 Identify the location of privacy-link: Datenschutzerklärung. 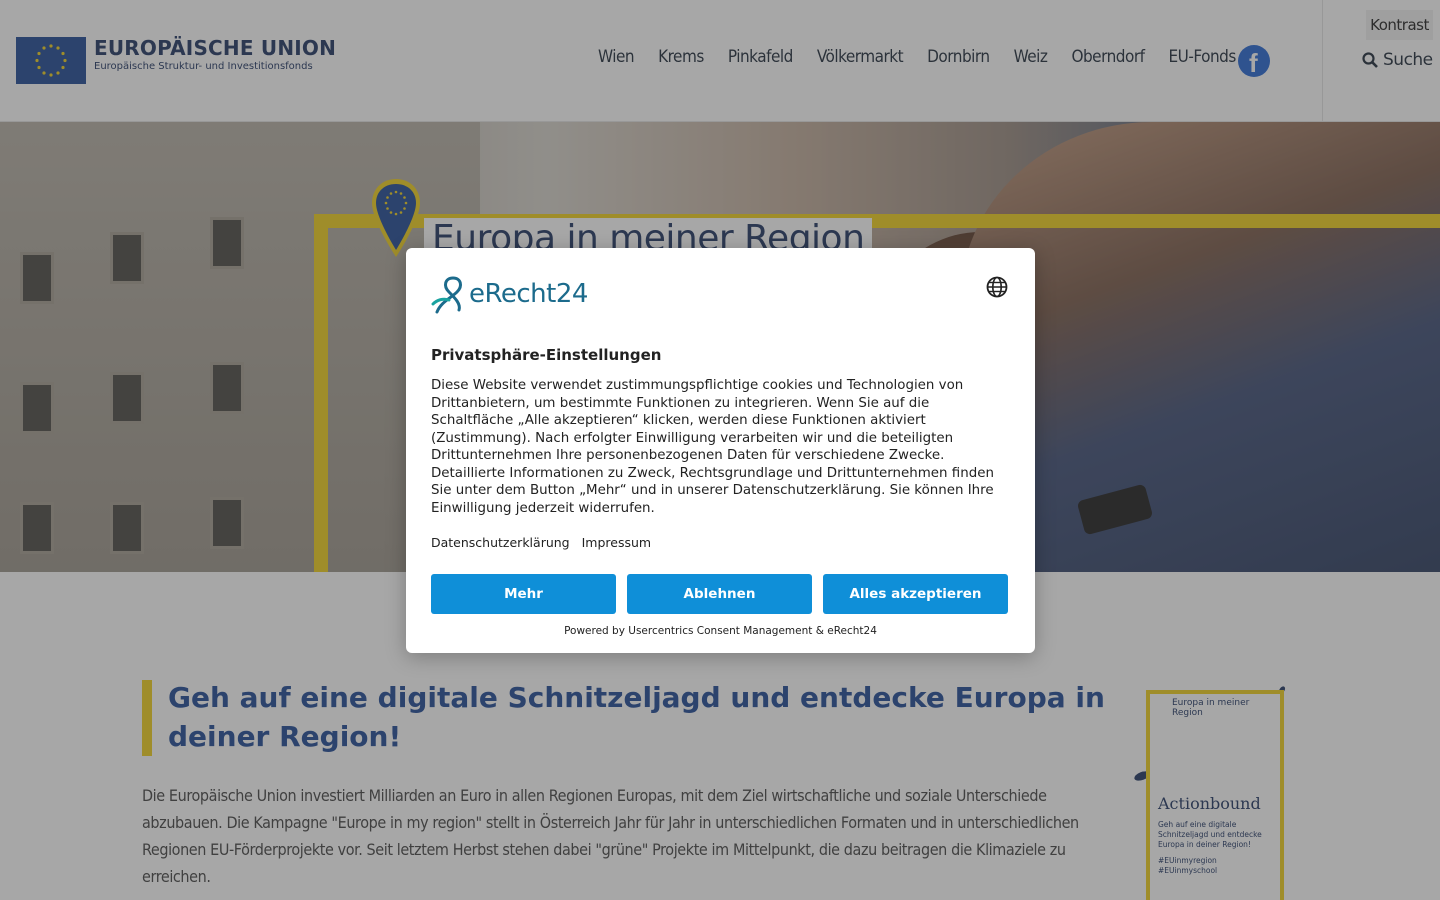
(500, 542).